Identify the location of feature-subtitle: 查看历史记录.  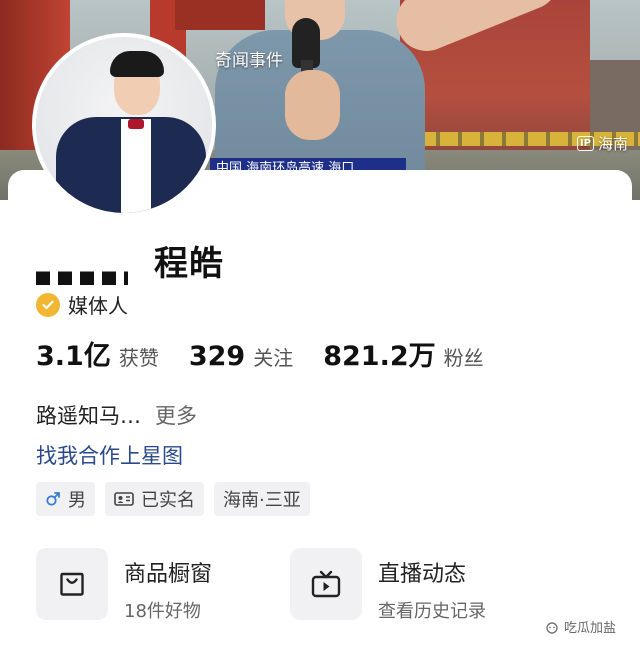
(432, 611).